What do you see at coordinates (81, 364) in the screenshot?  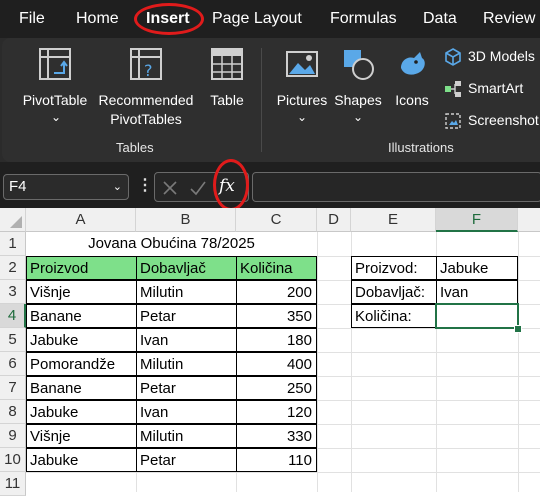 I see `table-cell: Pomorandže` at bounding box center [81, 364].